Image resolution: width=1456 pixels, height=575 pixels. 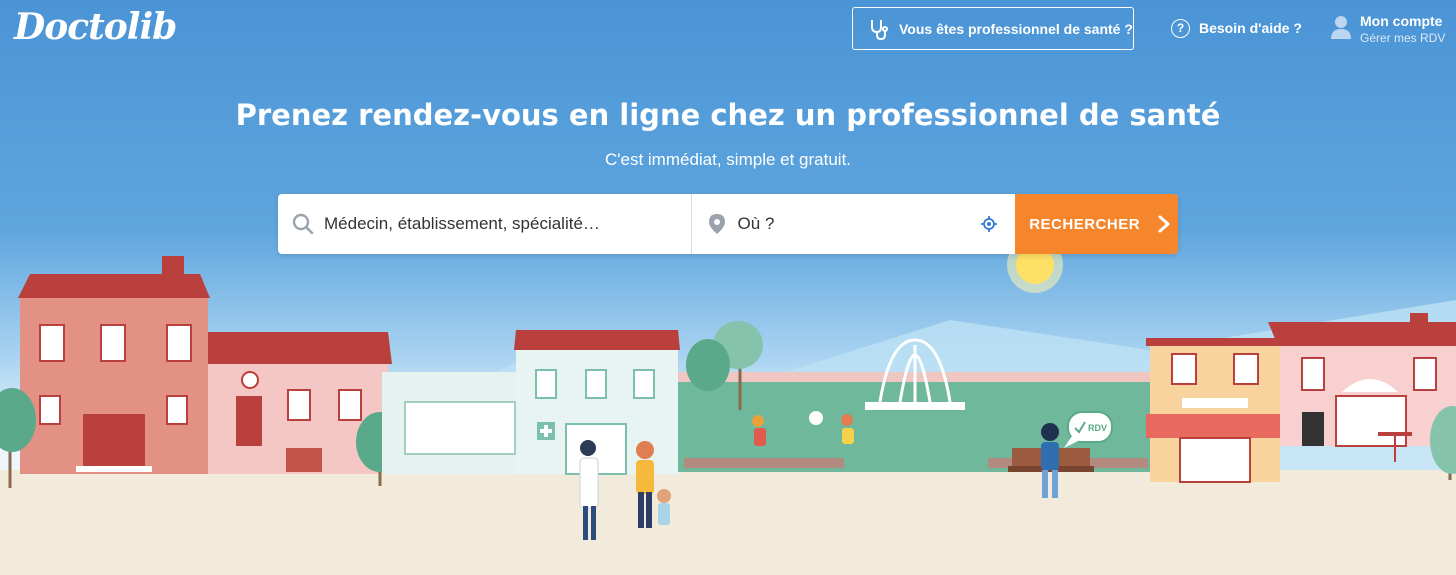 What do you see at coordinates (728, 159) in the screenshot?
I see `page-subtitle: C'est immédiat, simple et gratuit.` at bounding box center [728, 159].